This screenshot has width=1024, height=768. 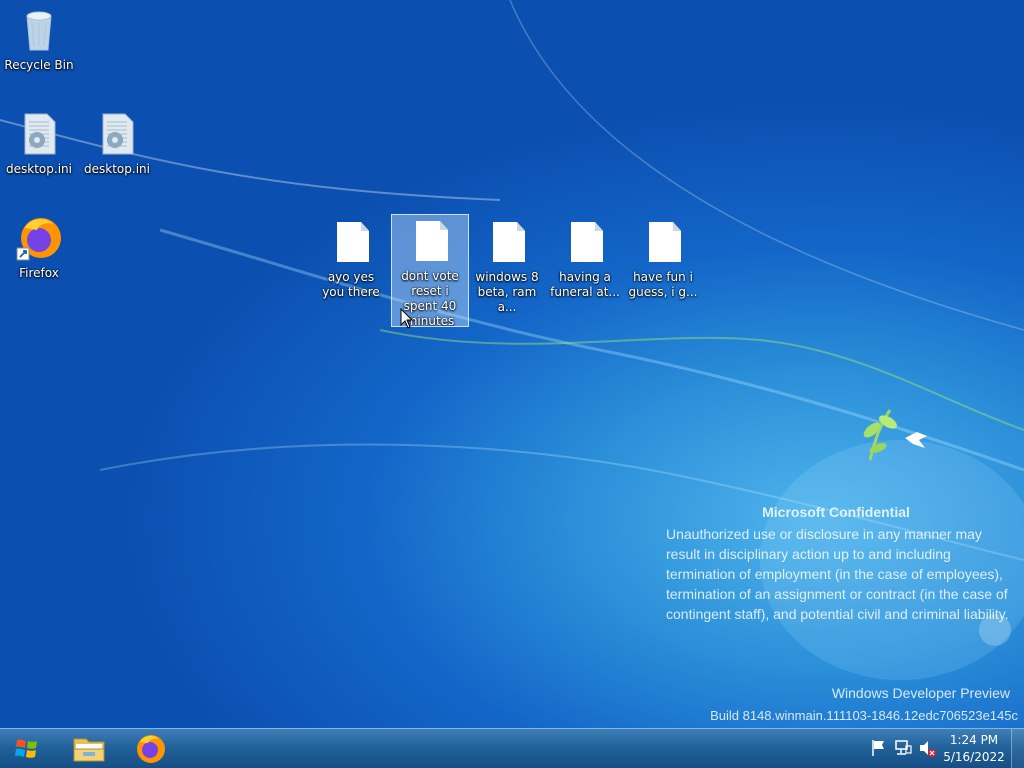 I want to click on confidential-title: Microsoft Confidential, so click(x=836, y=512).